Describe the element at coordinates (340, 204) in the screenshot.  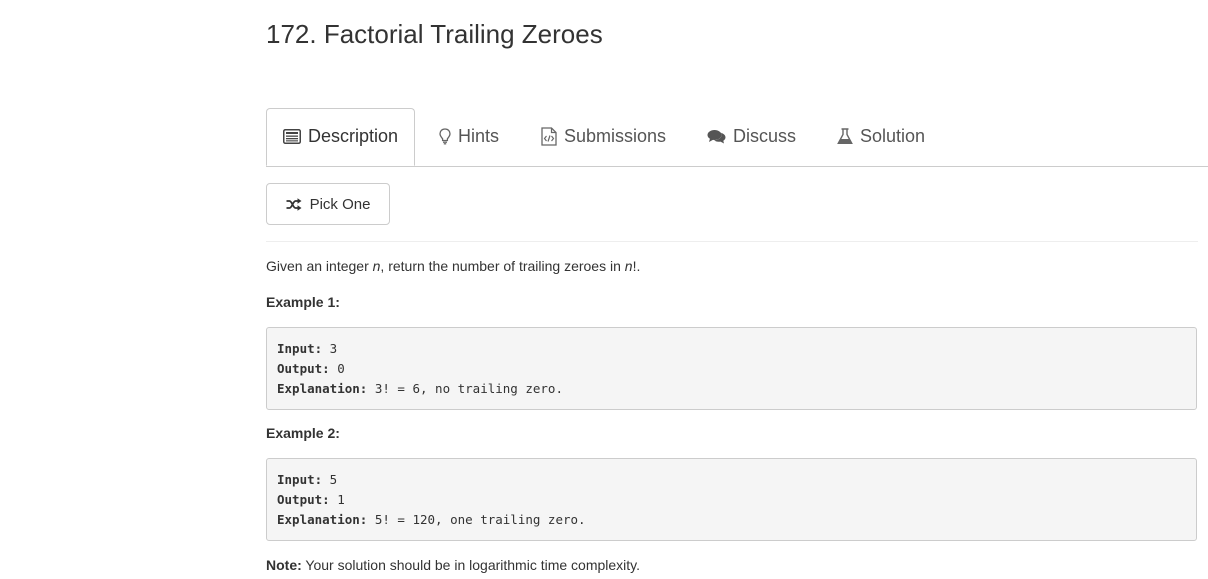
I see `pick-one-label: Pick One` at that location.